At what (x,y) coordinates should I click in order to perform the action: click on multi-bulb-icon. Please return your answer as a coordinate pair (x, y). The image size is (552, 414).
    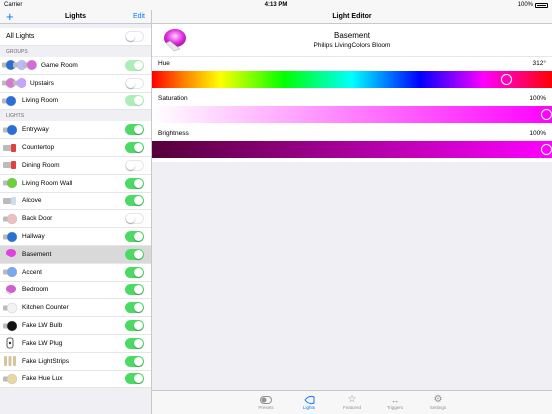
    Looking at the image, I should click on (20, 65).